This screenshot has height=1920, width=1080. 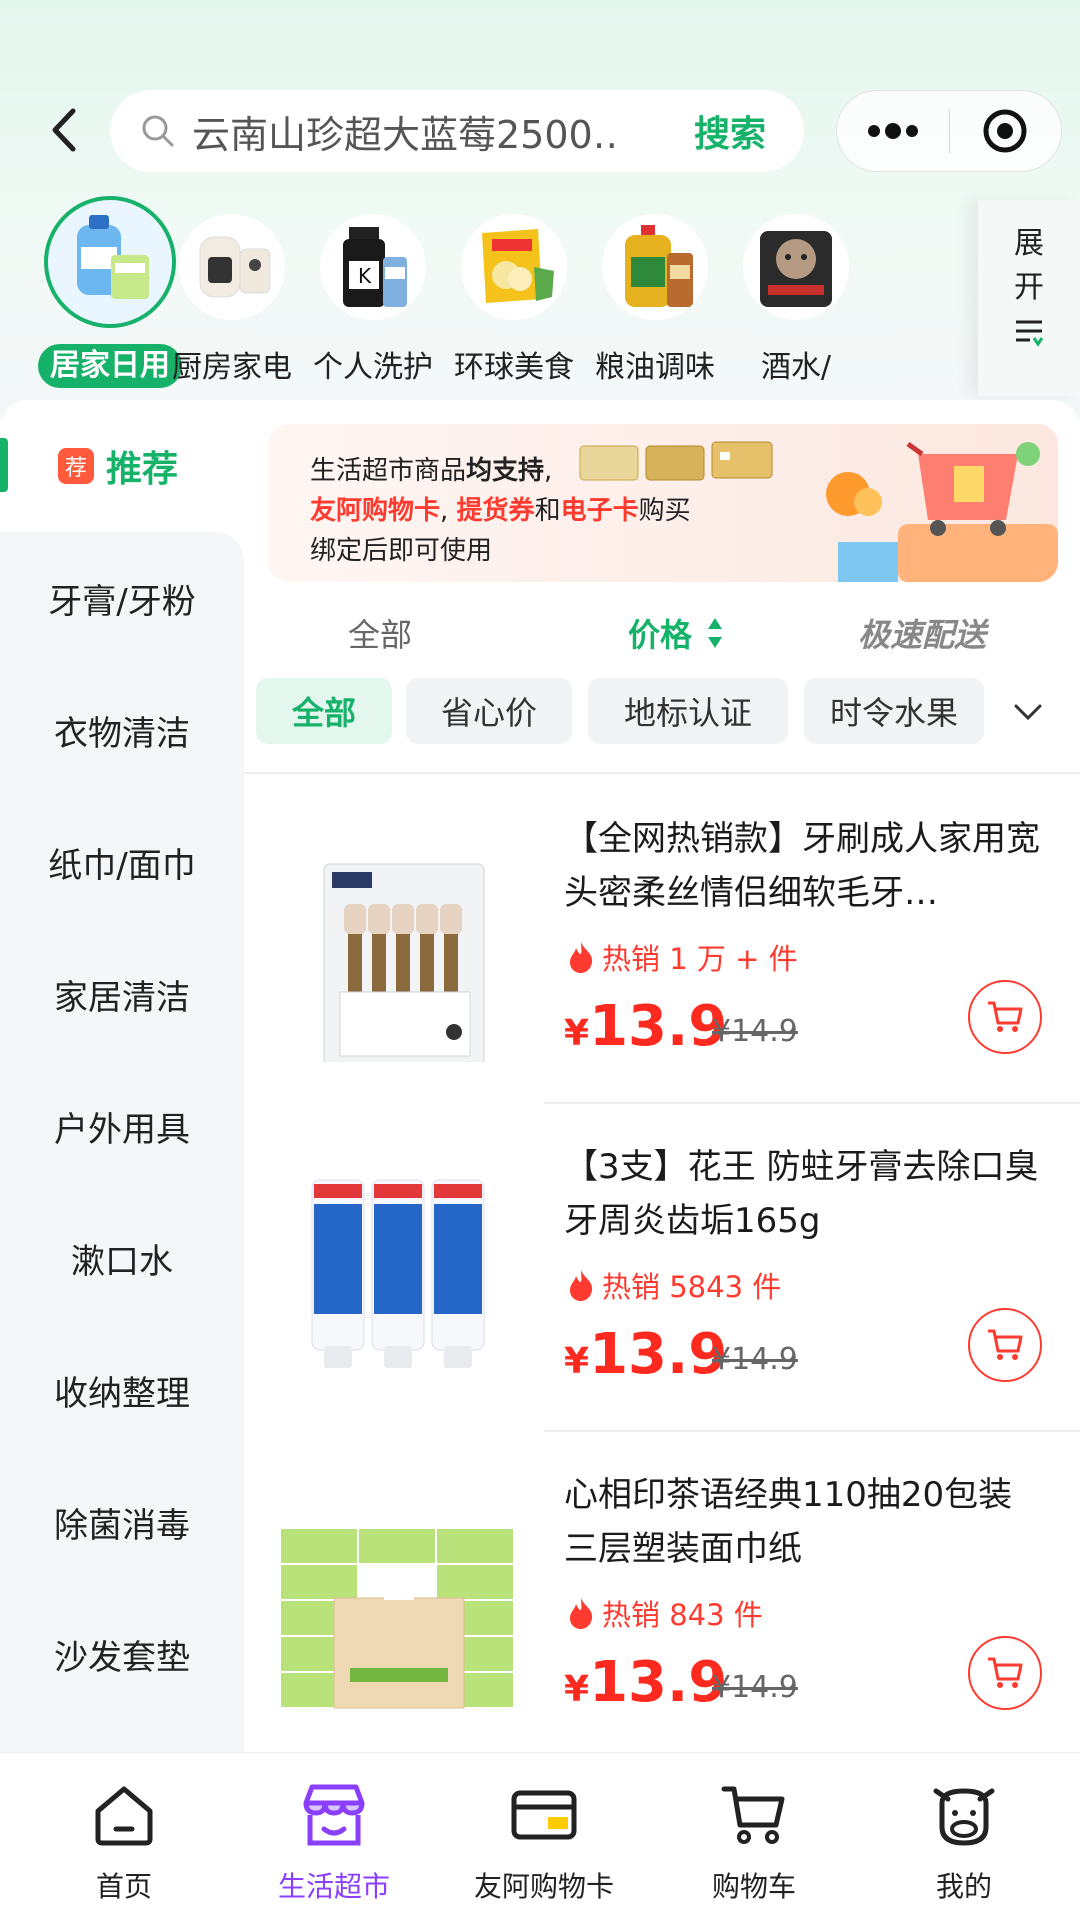 I want to click on sidebar-item: 牙膏/牙粉, so click(x=122, y=598).